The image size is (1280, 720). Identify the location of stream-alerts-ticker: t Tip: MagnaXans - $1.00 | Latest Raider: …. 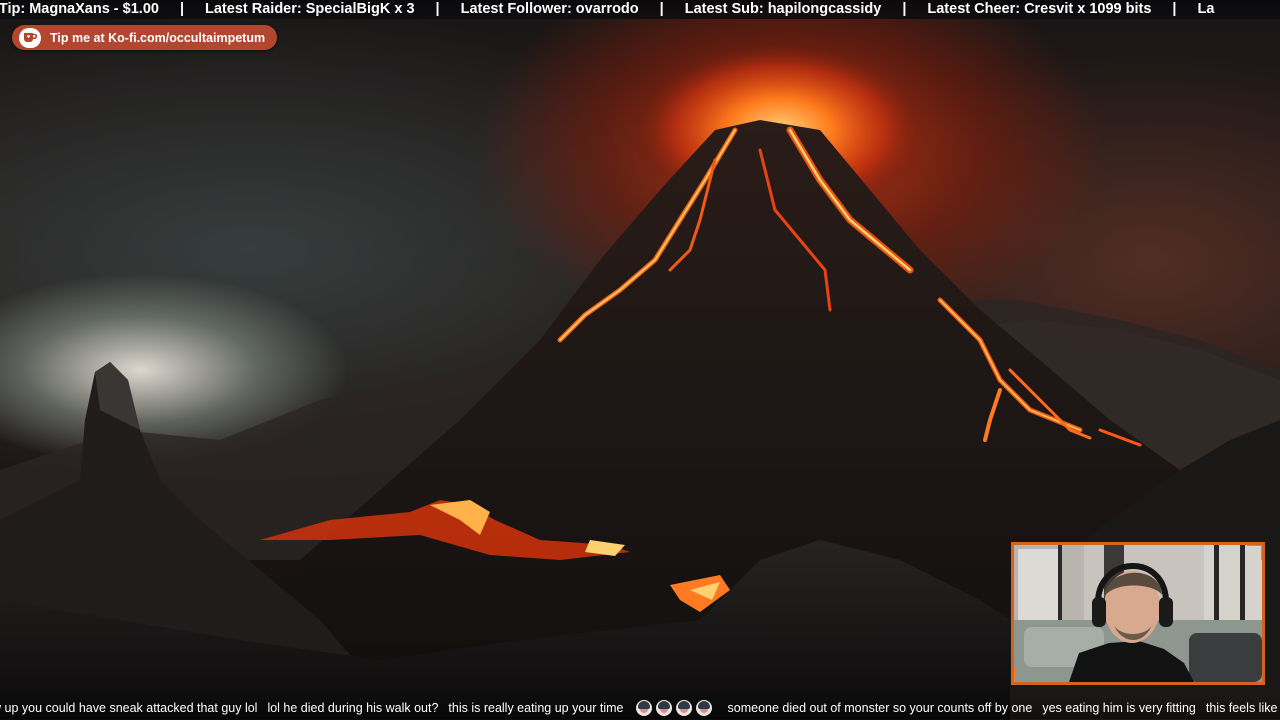
(640, 9).